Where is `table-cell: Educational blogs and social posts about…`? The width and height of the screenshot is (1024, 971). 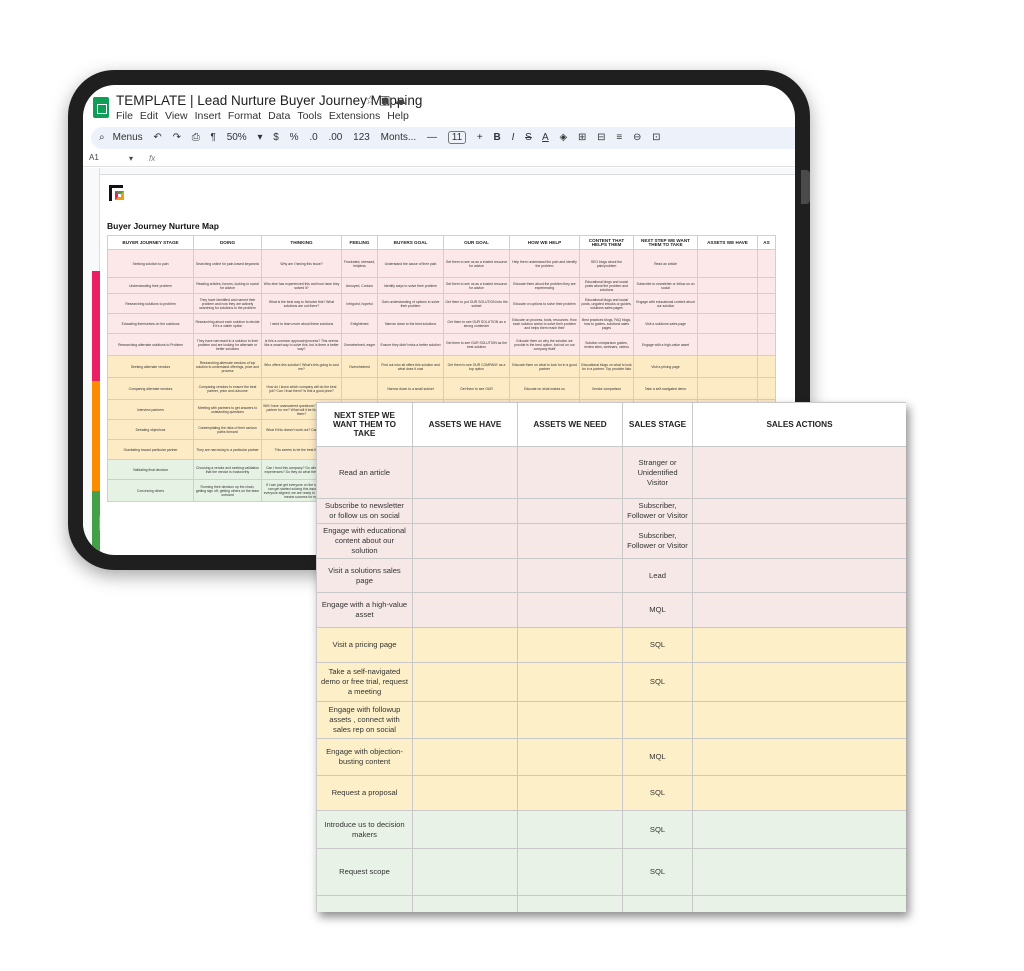
table-cell: Educational blogs and social posts about… is located at coordinates (606, 285).